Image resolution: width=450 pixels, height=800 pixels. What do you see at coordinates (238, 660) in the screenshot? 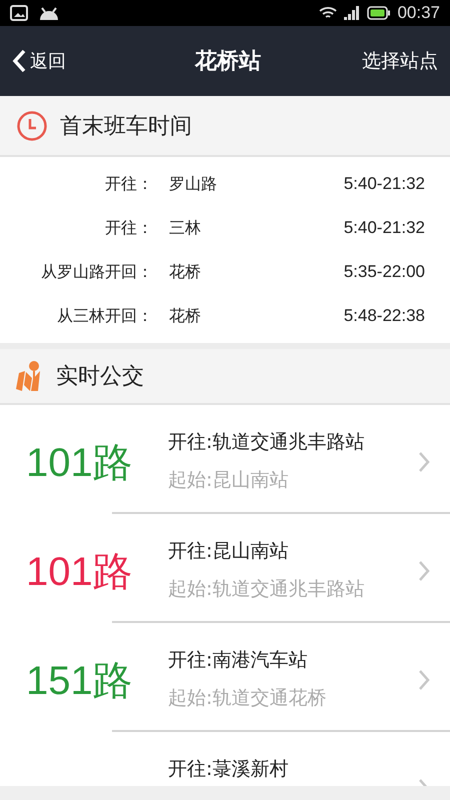
I see `destination: 开往:南港汽车站` at bounding box center [238, 660].